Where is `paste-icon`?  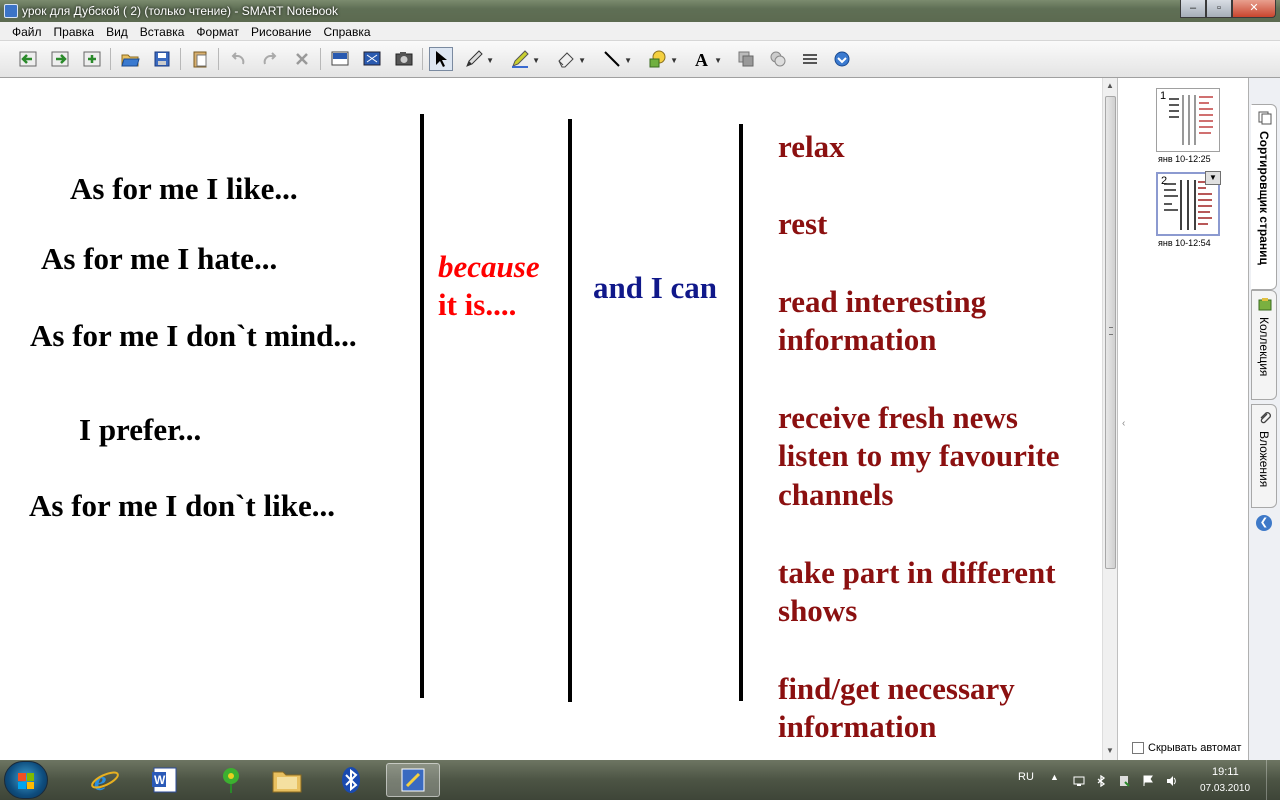 paste-icon is located at coordinates (200, 59).